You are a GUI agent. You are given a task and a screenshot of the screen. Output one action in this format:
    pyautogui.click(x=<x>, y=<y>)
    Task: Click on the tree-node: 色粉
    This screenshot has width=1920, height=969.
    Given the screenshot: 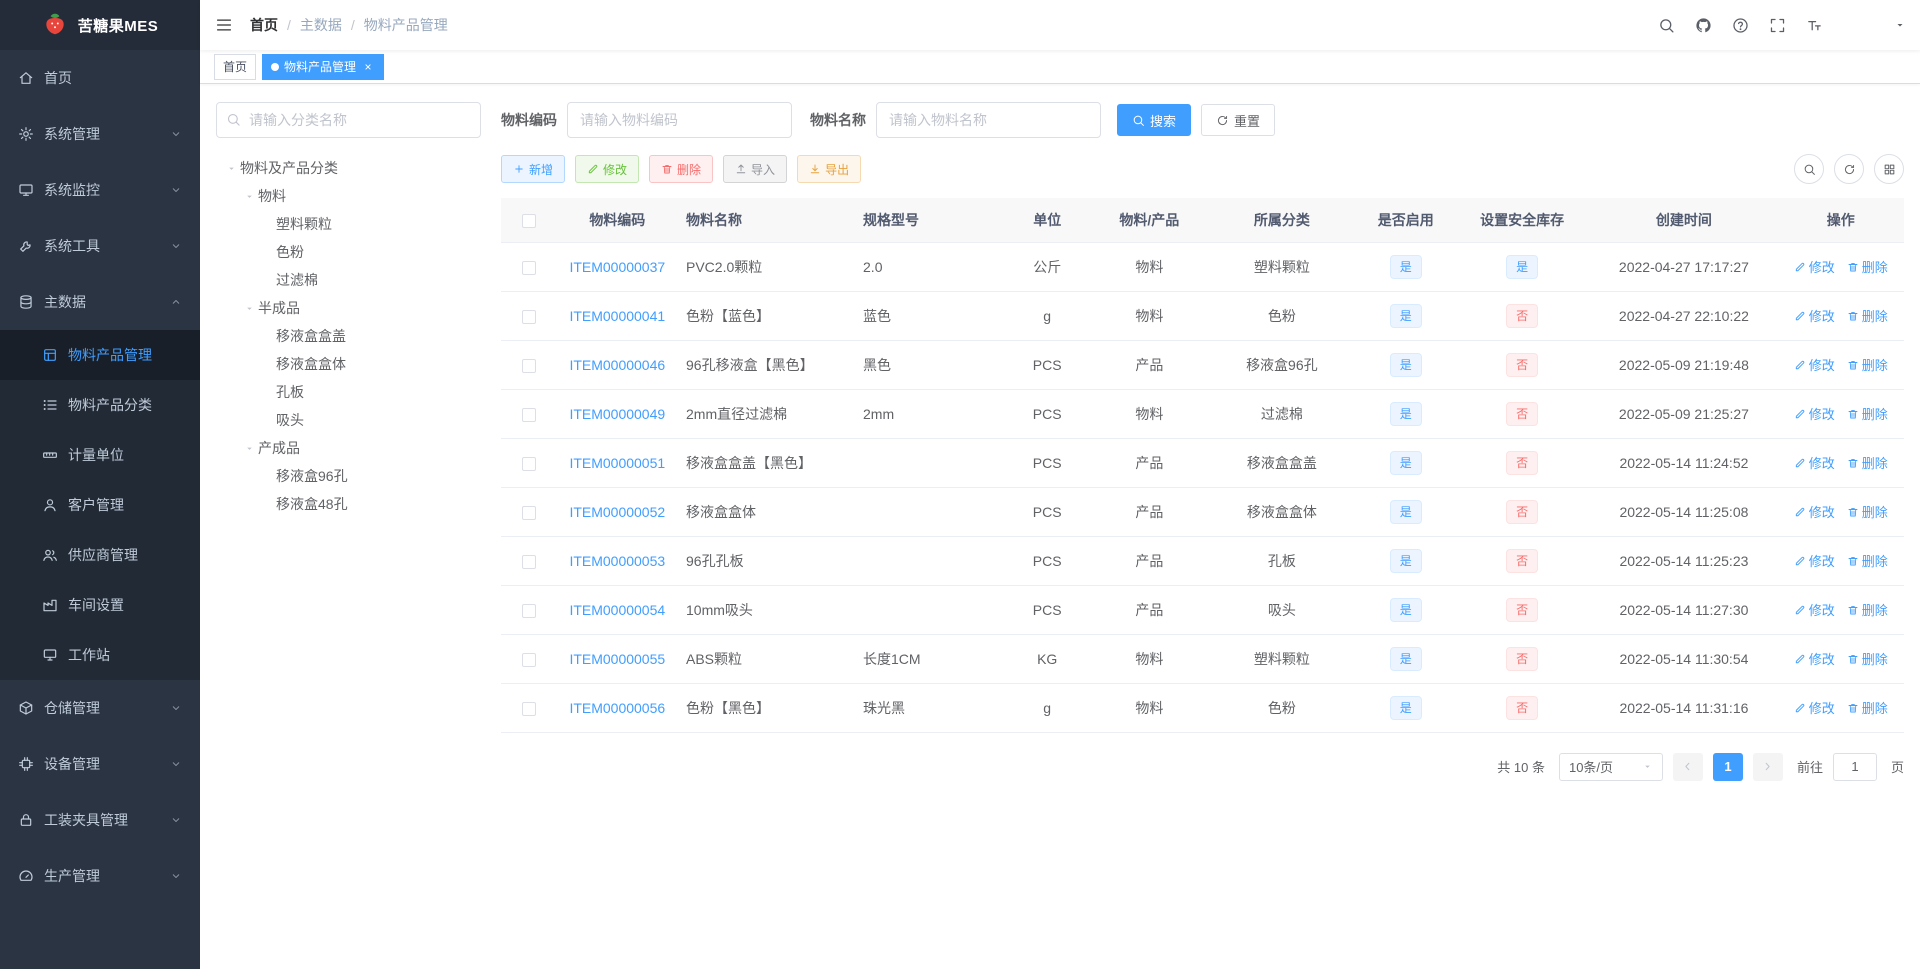 What is the action you would take?
    pyautogui.click(x=348, y=252)
    